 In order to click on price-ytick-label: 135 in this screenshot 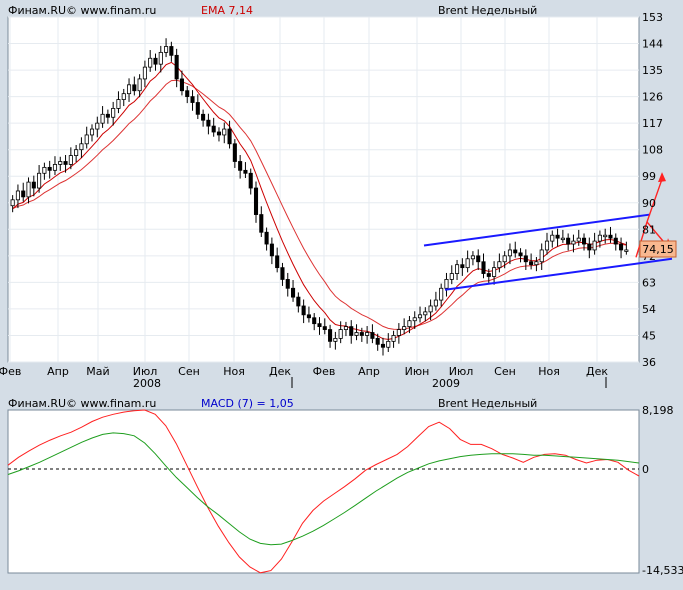, I will do `click(652, 70)`.